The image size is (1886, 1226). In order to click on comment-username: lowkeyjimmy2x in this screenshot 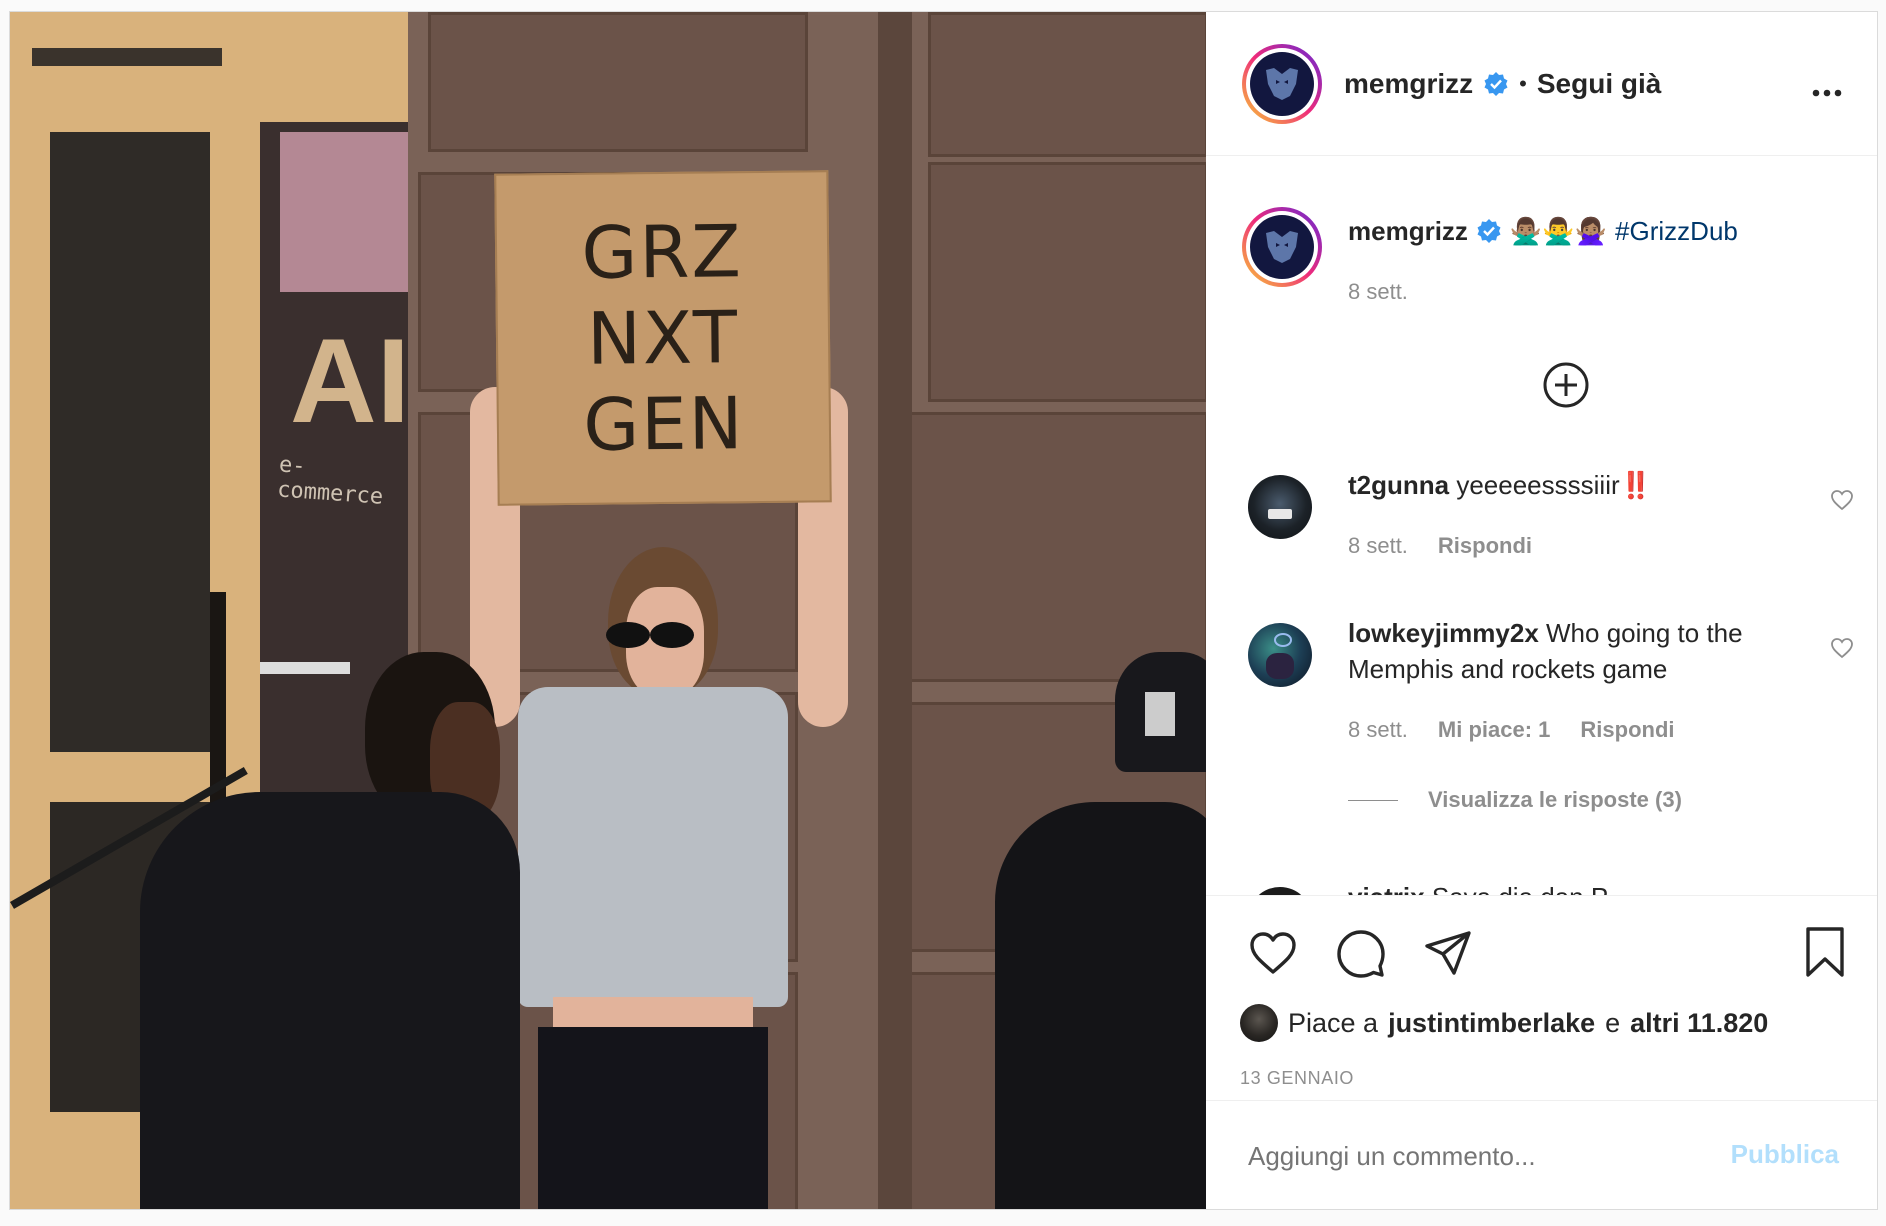, I will do `click(1443, 633)`.